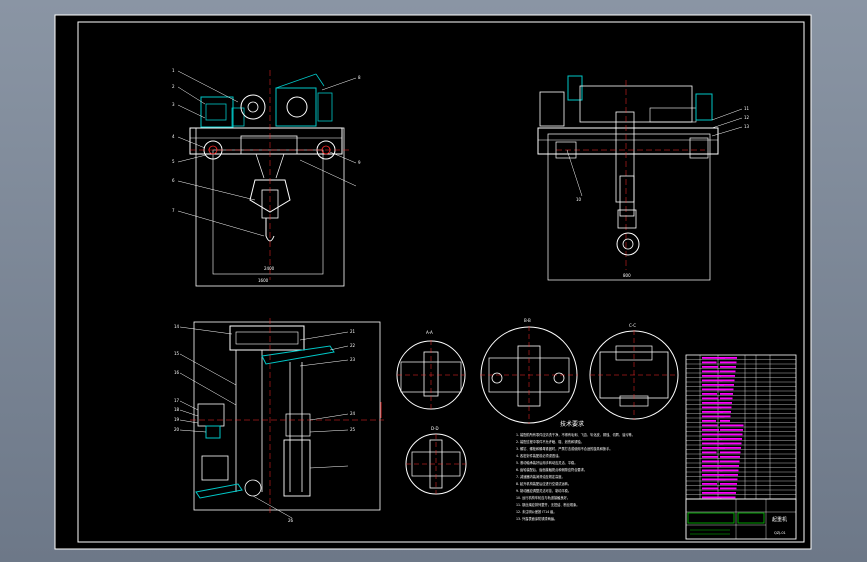 This screenshot has width=867, height=562. I want to click on callout-18: 18, so click(177, 409).